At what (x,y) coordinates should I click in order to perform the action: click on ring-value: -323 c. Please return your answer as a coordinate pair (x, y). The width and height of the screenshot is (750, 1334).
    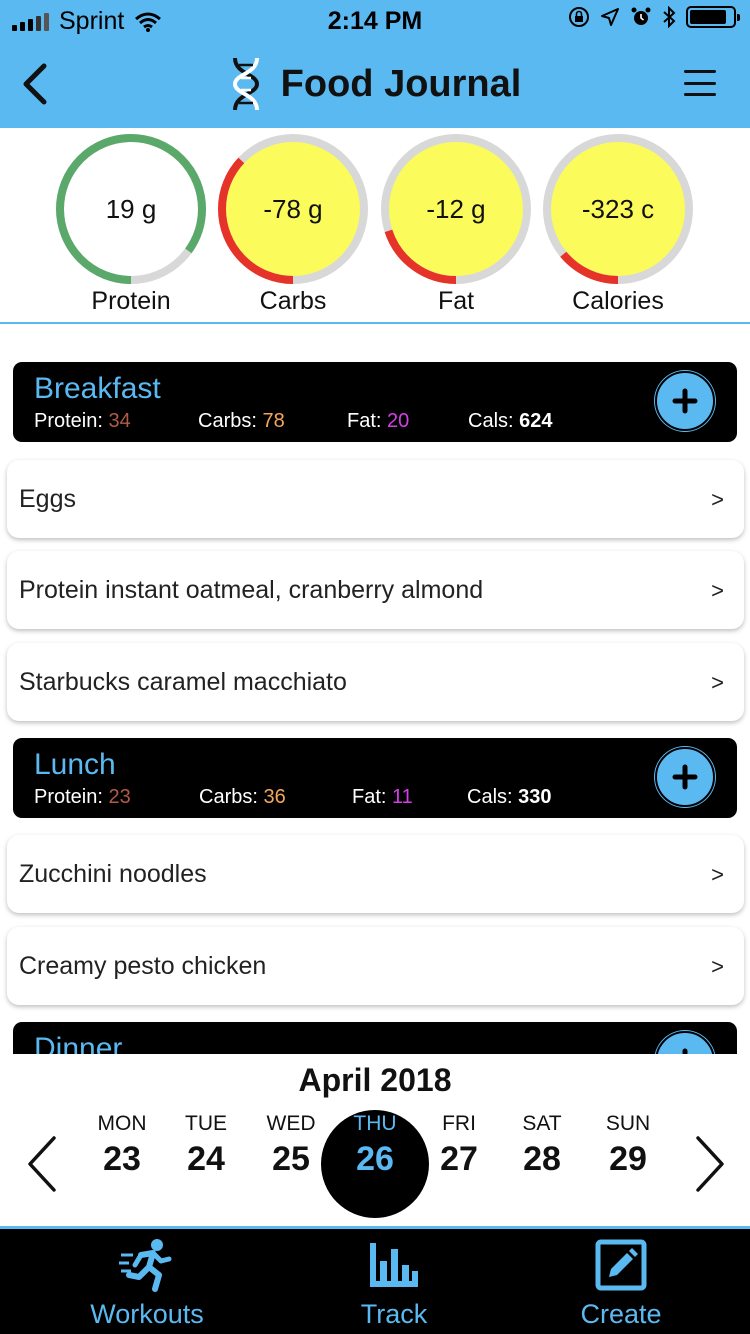
    Looking at the image, I should click on (618, 209).